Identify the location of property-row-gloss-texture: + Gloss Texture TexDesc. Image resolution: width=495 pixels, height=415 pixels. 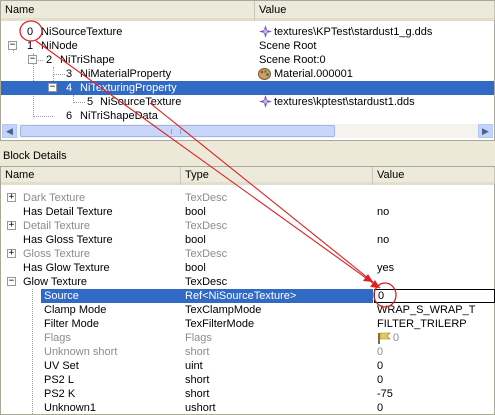
(247, 254).